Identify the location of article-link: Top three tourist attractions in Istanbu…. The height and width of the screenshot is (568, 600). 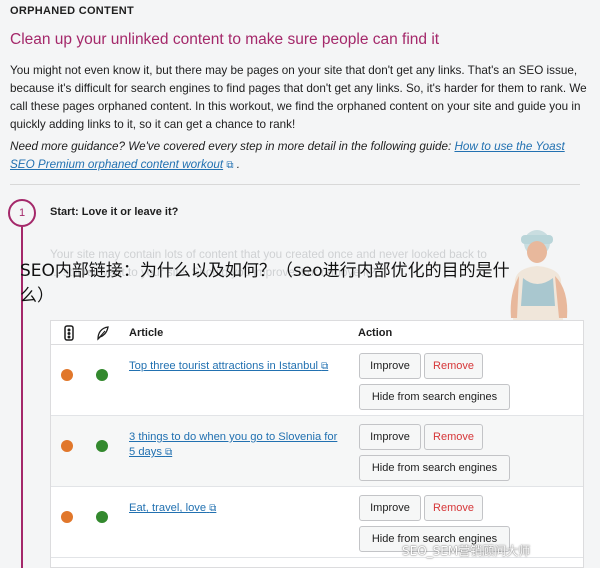
(234, 366).